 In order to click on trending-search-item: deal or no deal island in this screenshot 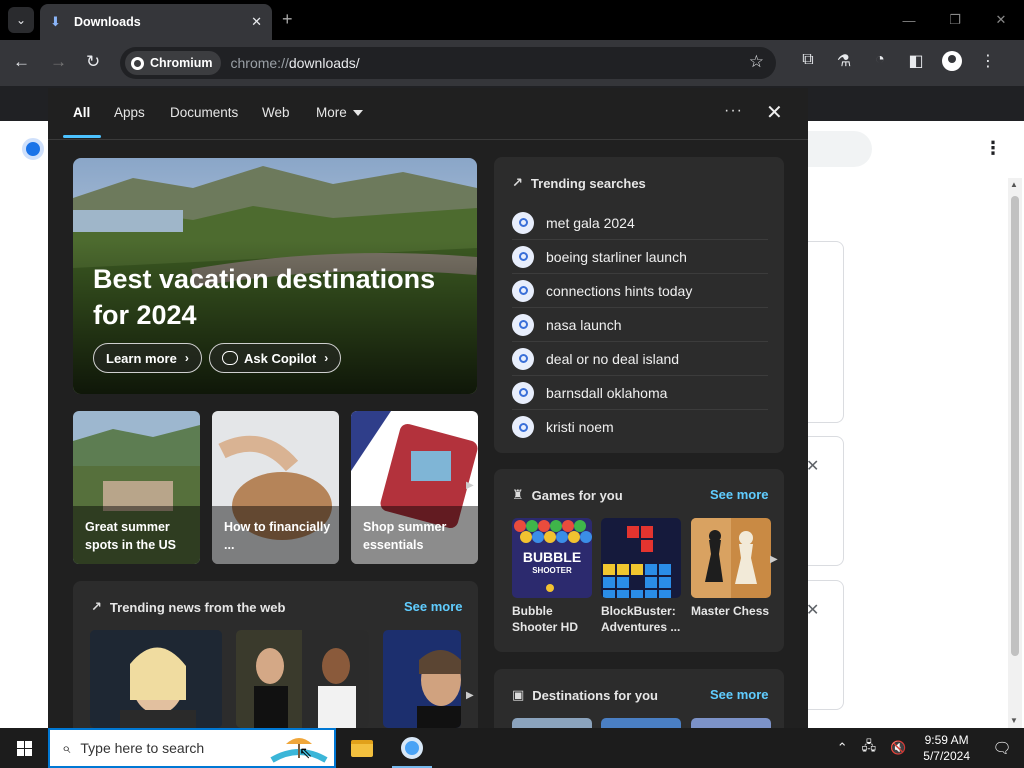, I will do `click(640, 359)`.